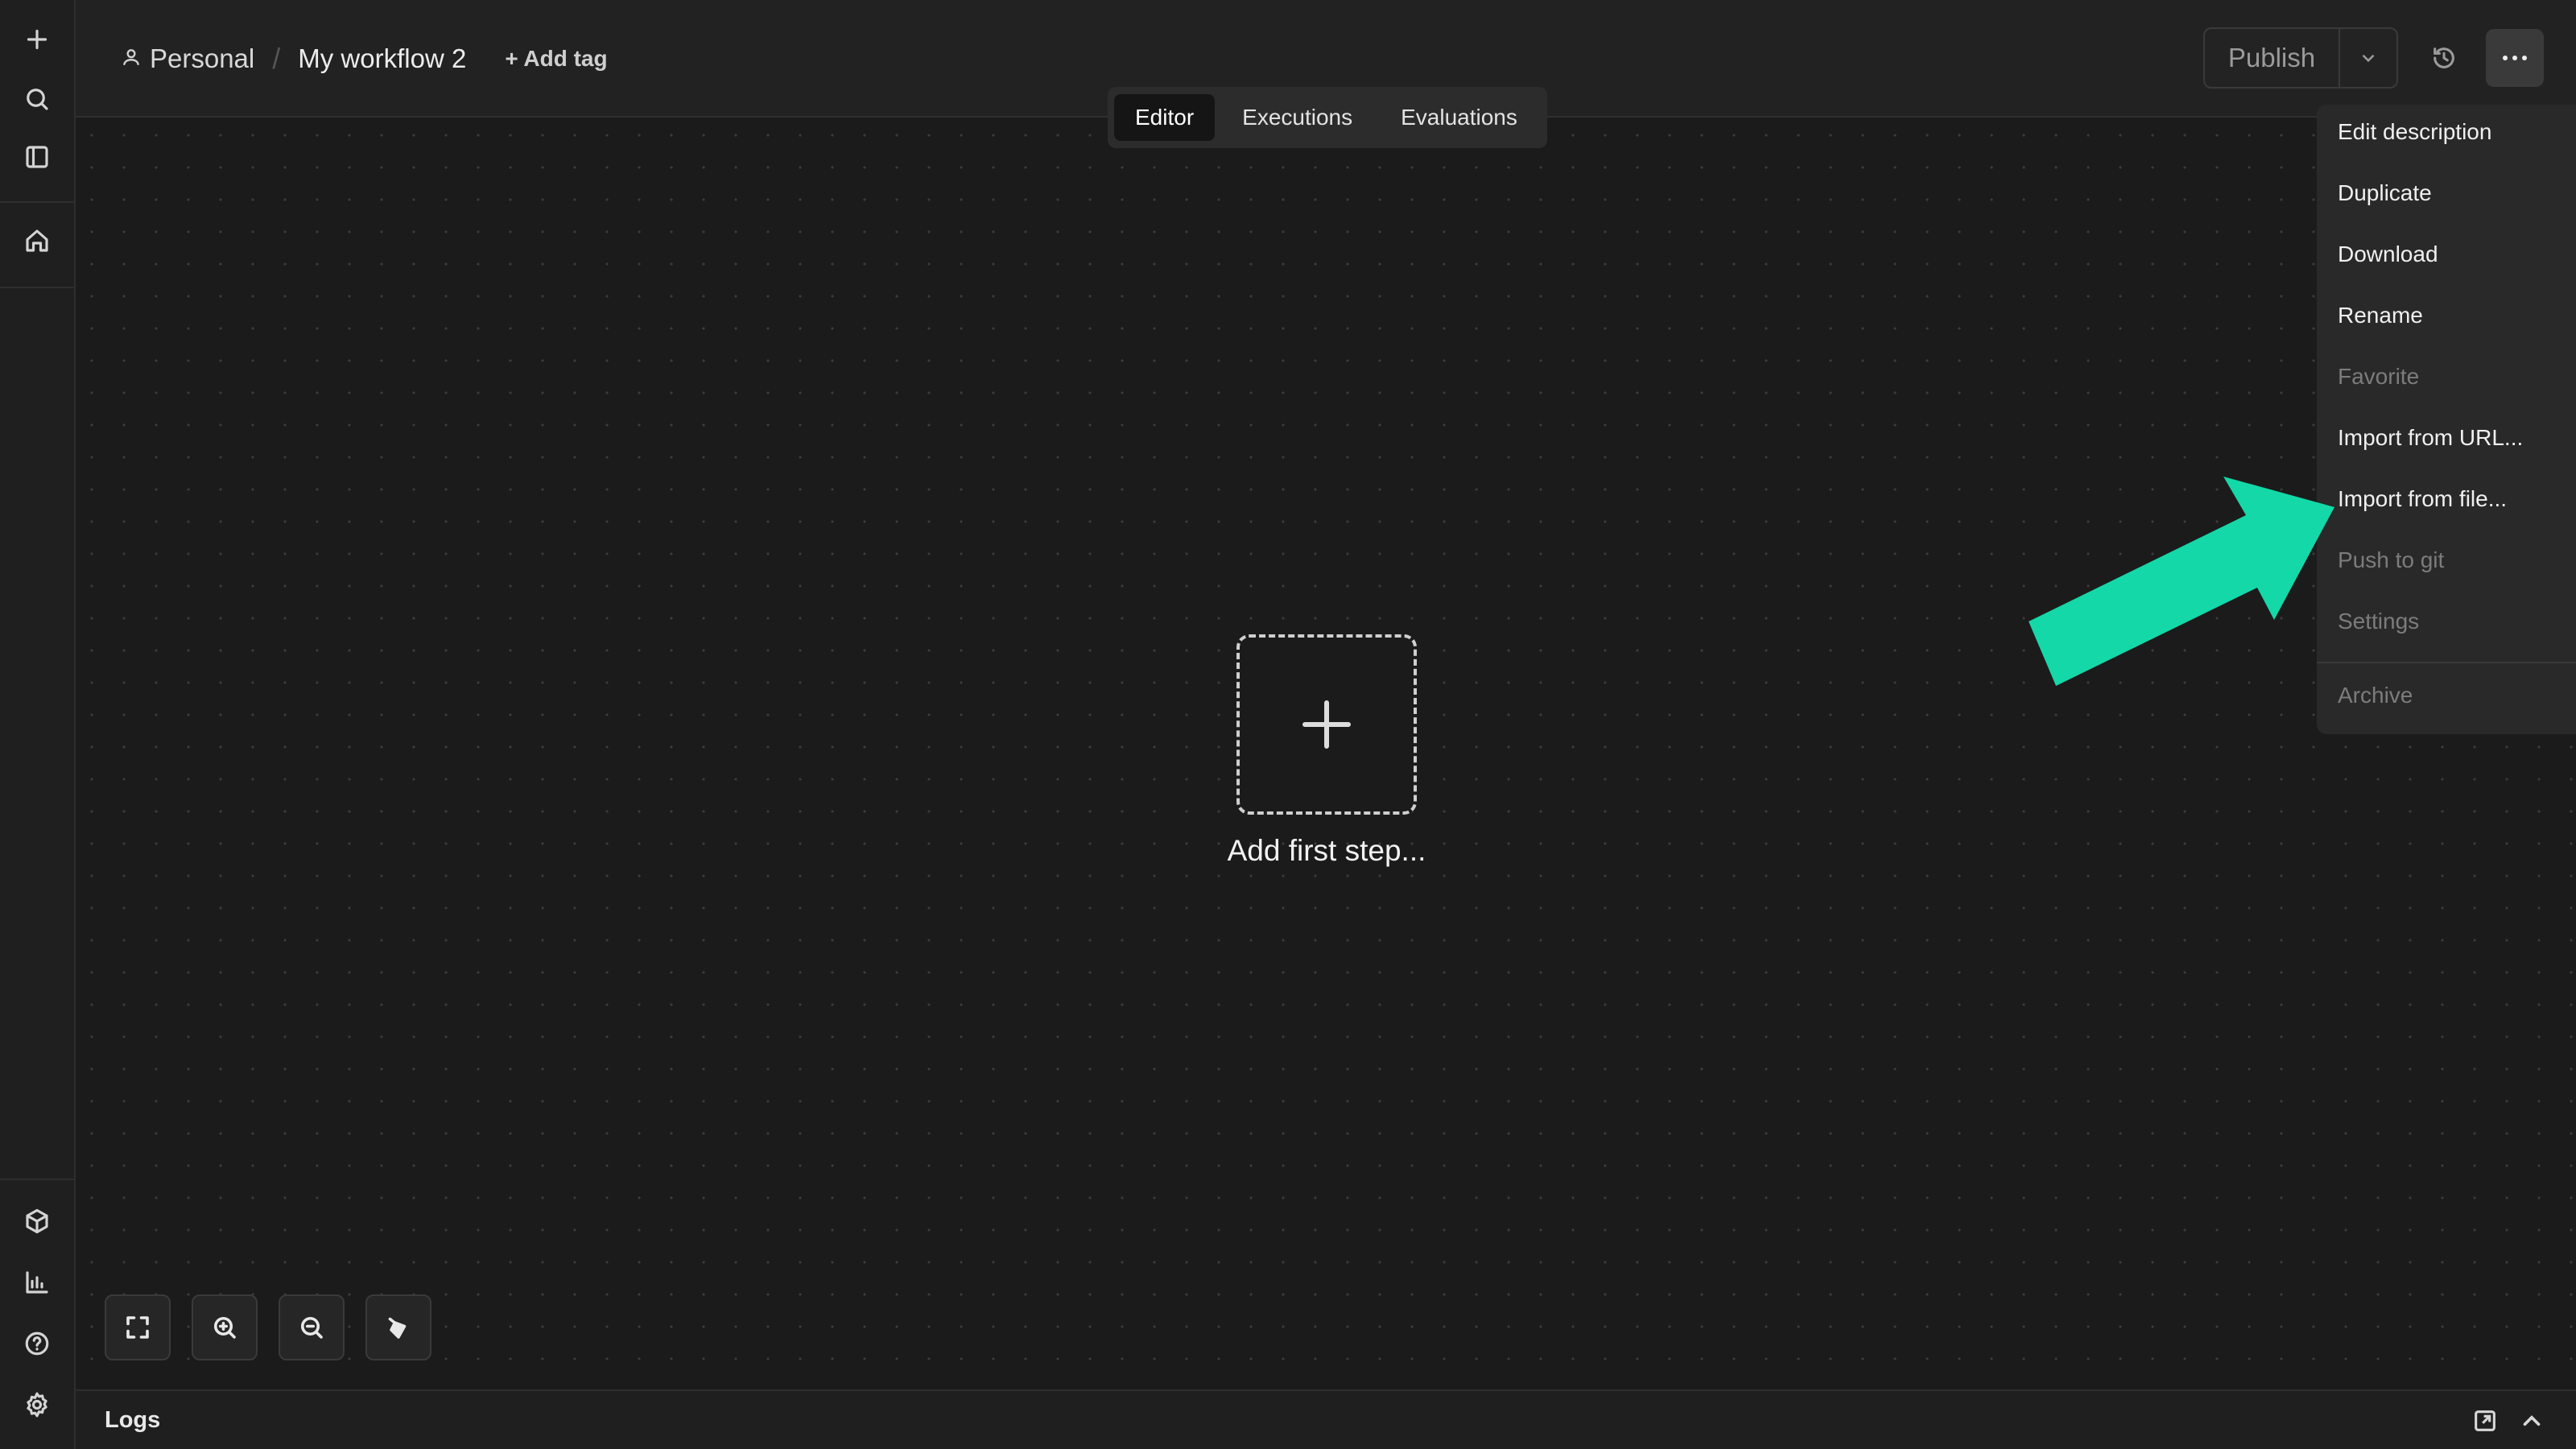 The height and width of the screenshot is (1449, 2576). What do you see at coordinates (1459, 117) in the screenshot?
I see `tab-evaluations: Evaluations` at bounding box center [1459, 117].